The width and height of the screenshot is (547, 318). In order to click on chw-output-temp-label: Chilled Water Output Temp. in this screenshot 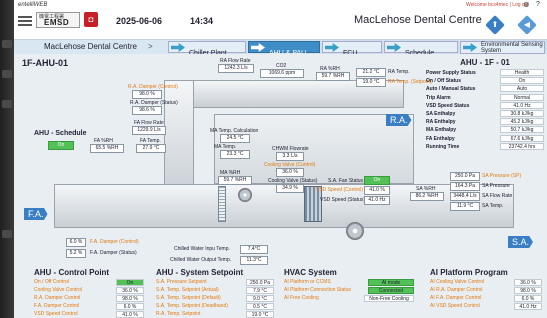, I will do `click(201, 260)`.